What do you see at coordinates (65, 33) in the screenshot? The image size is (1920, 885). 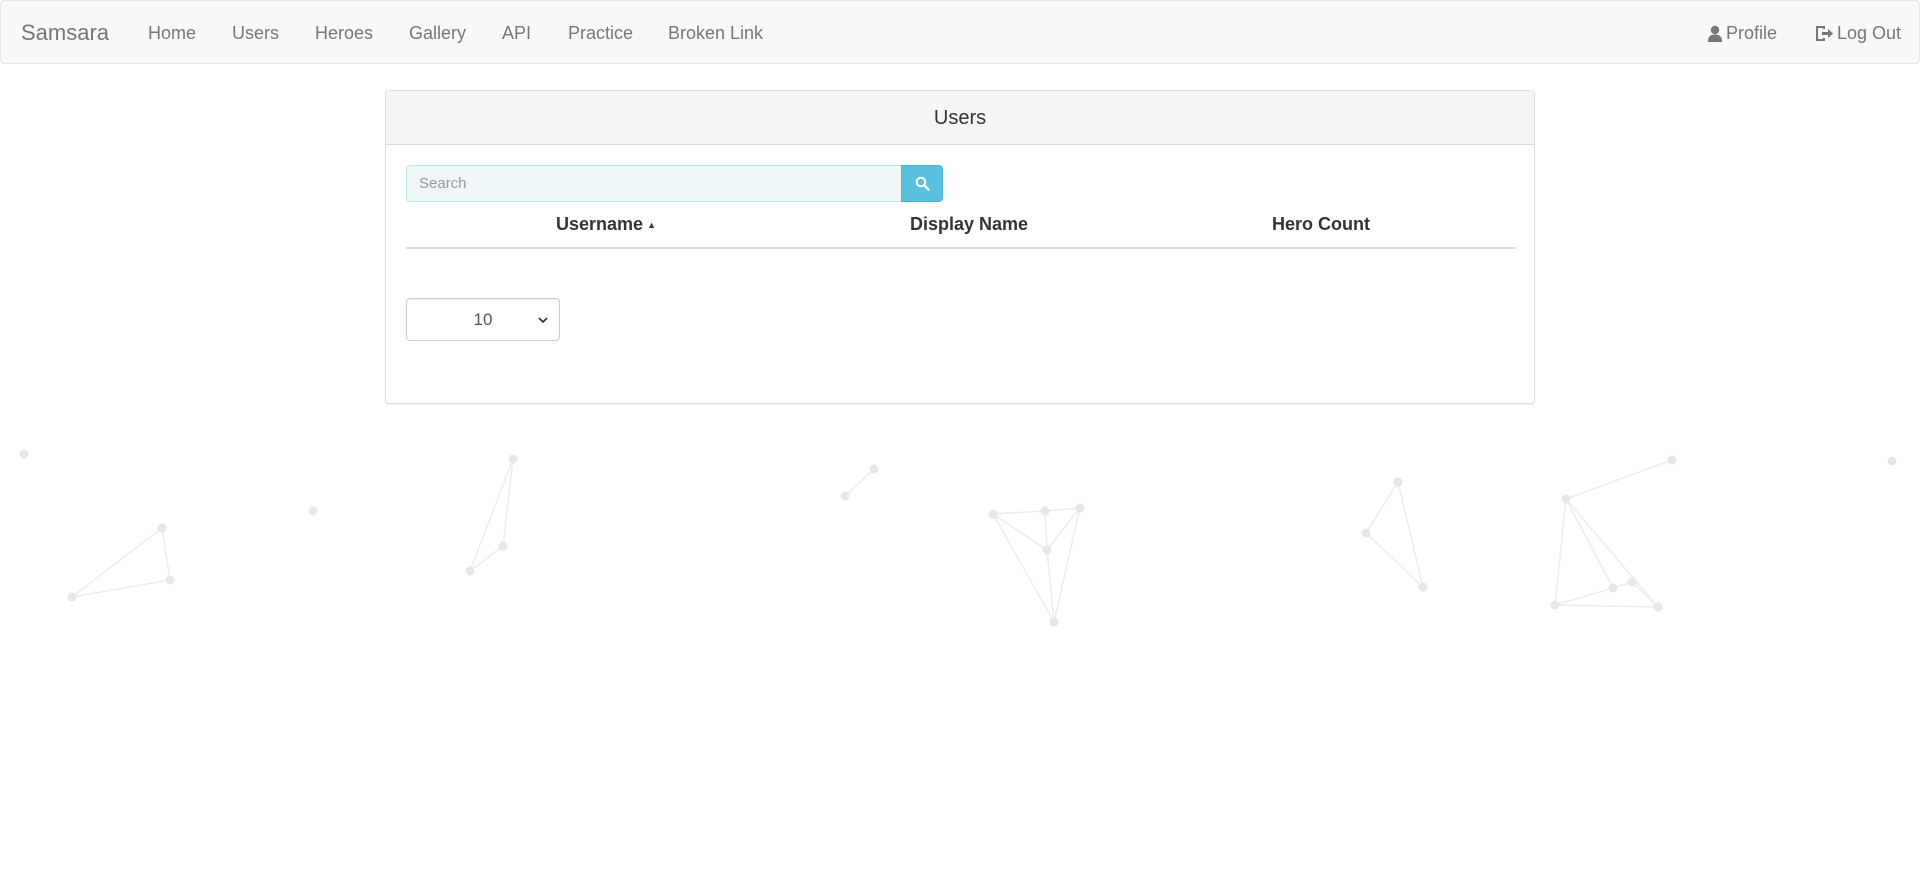 I see `brand-link: Samsara` at bounding box center [65, 33].